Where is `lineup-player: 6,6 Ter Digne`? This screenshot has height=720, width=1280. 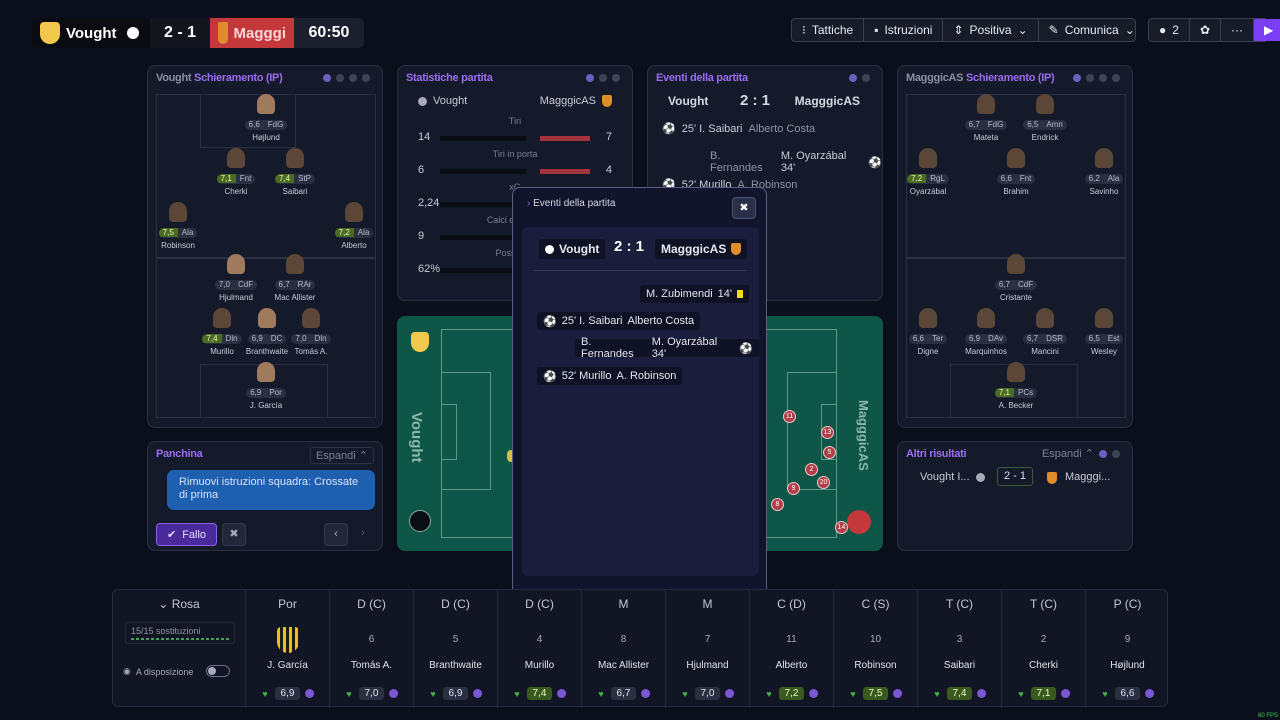 lineup-player: 6,6 Ter Digne is located at coordinates (928, 332).